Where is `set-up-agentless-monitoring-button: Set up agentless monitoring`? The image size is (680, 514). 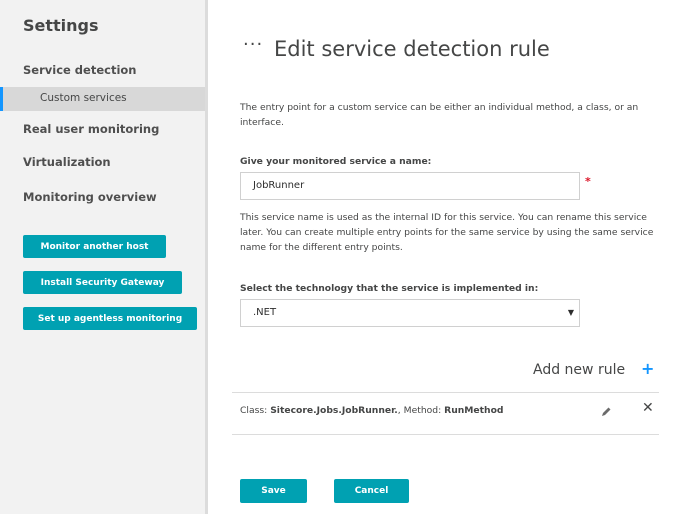 set-up-agentless-monitoring-button: Set up agentless monitoring is located at coordinates (110, 318).